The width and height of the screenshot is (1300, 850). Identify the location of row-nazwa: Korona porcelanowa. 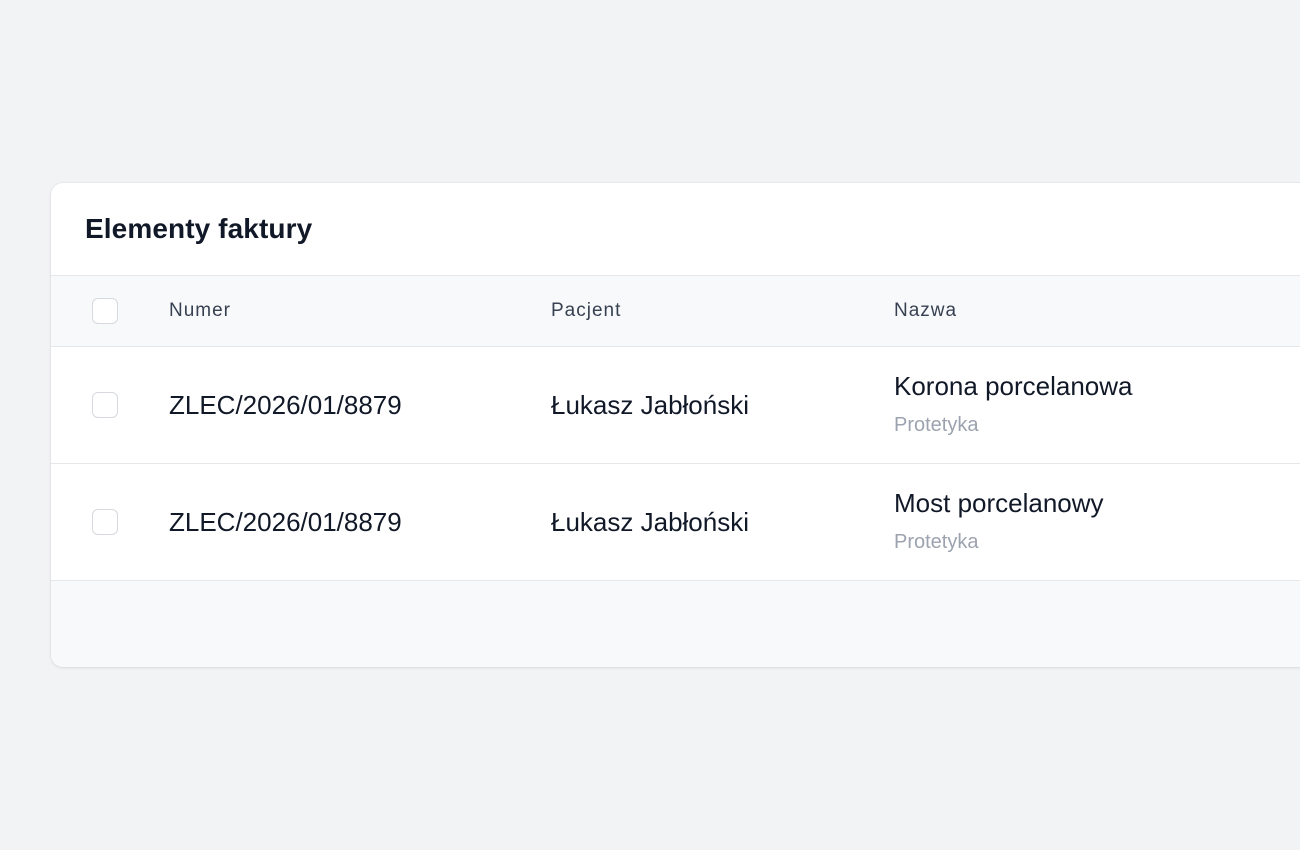
(1013, 386).